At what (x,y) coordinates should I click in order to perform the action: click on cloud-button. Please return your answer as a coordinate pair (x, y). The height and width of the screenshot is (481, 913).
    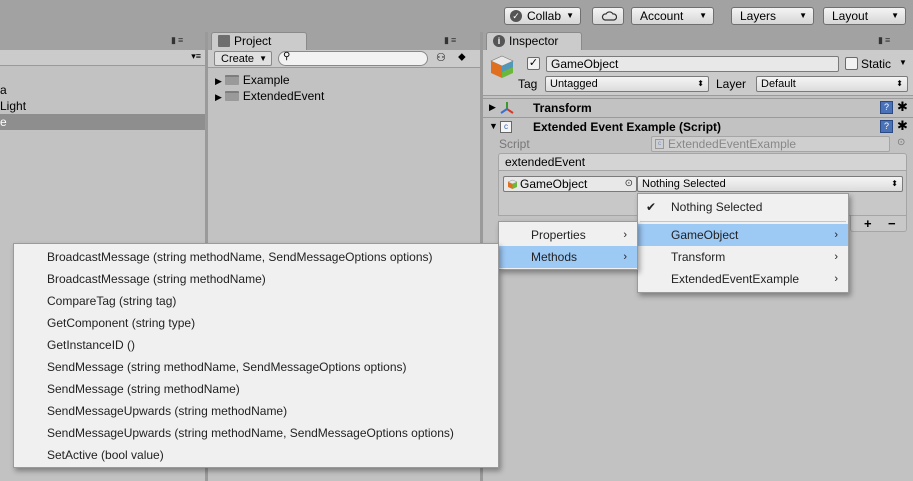
    Looking at the image, I should click on (608, 16).